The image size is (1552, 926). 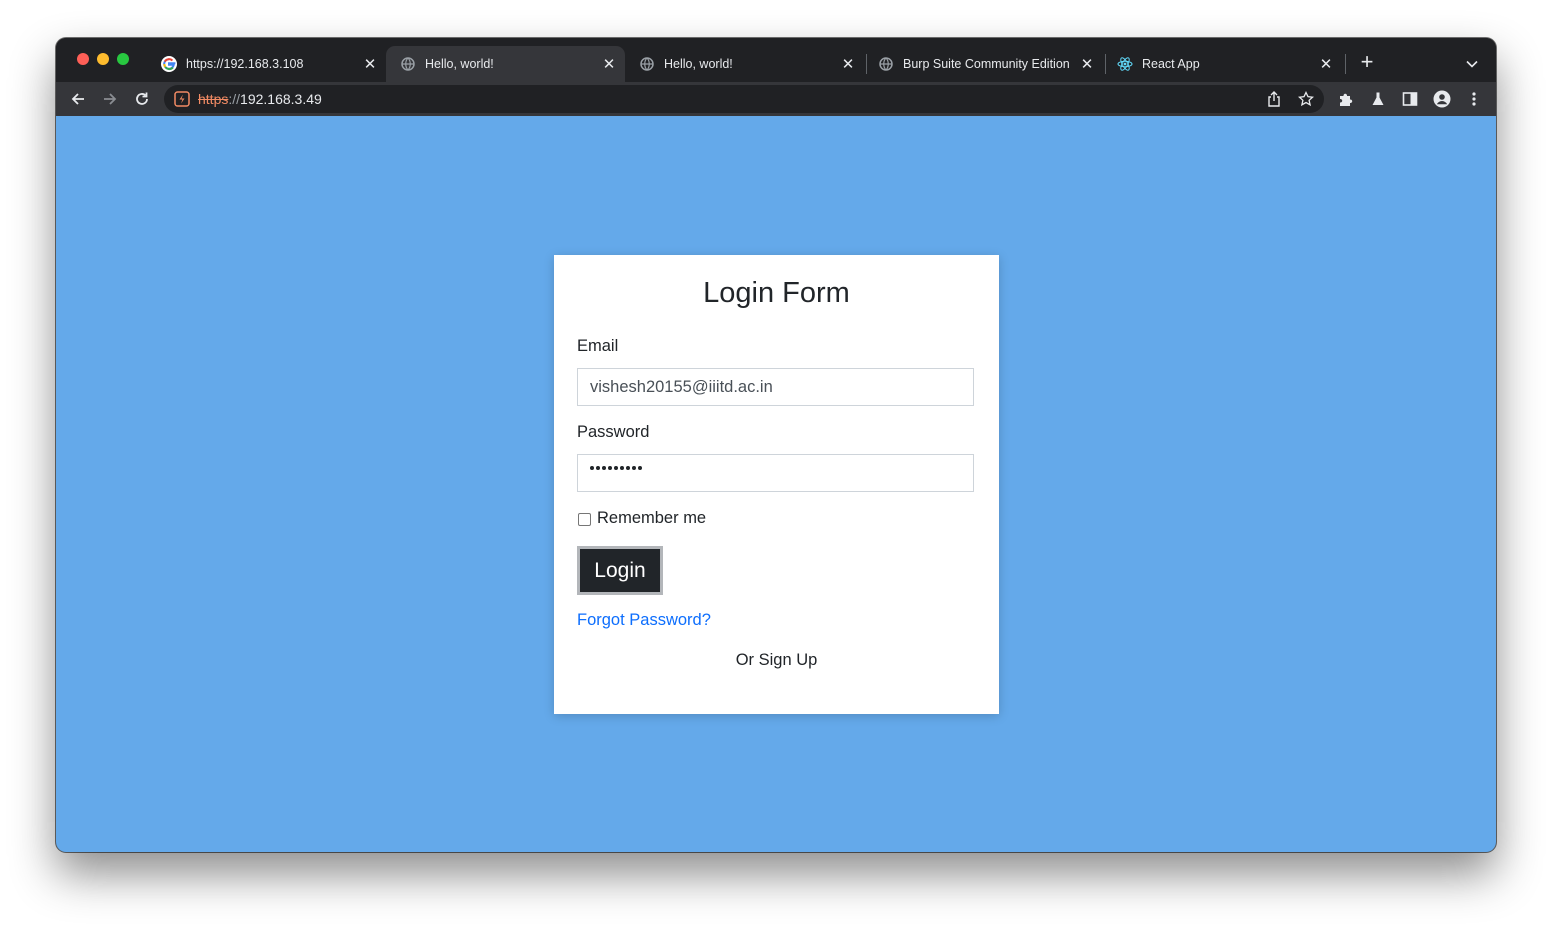 I want to click on tab-4: Burp Suite Community Edition ✕, so click(x=983, y=64).